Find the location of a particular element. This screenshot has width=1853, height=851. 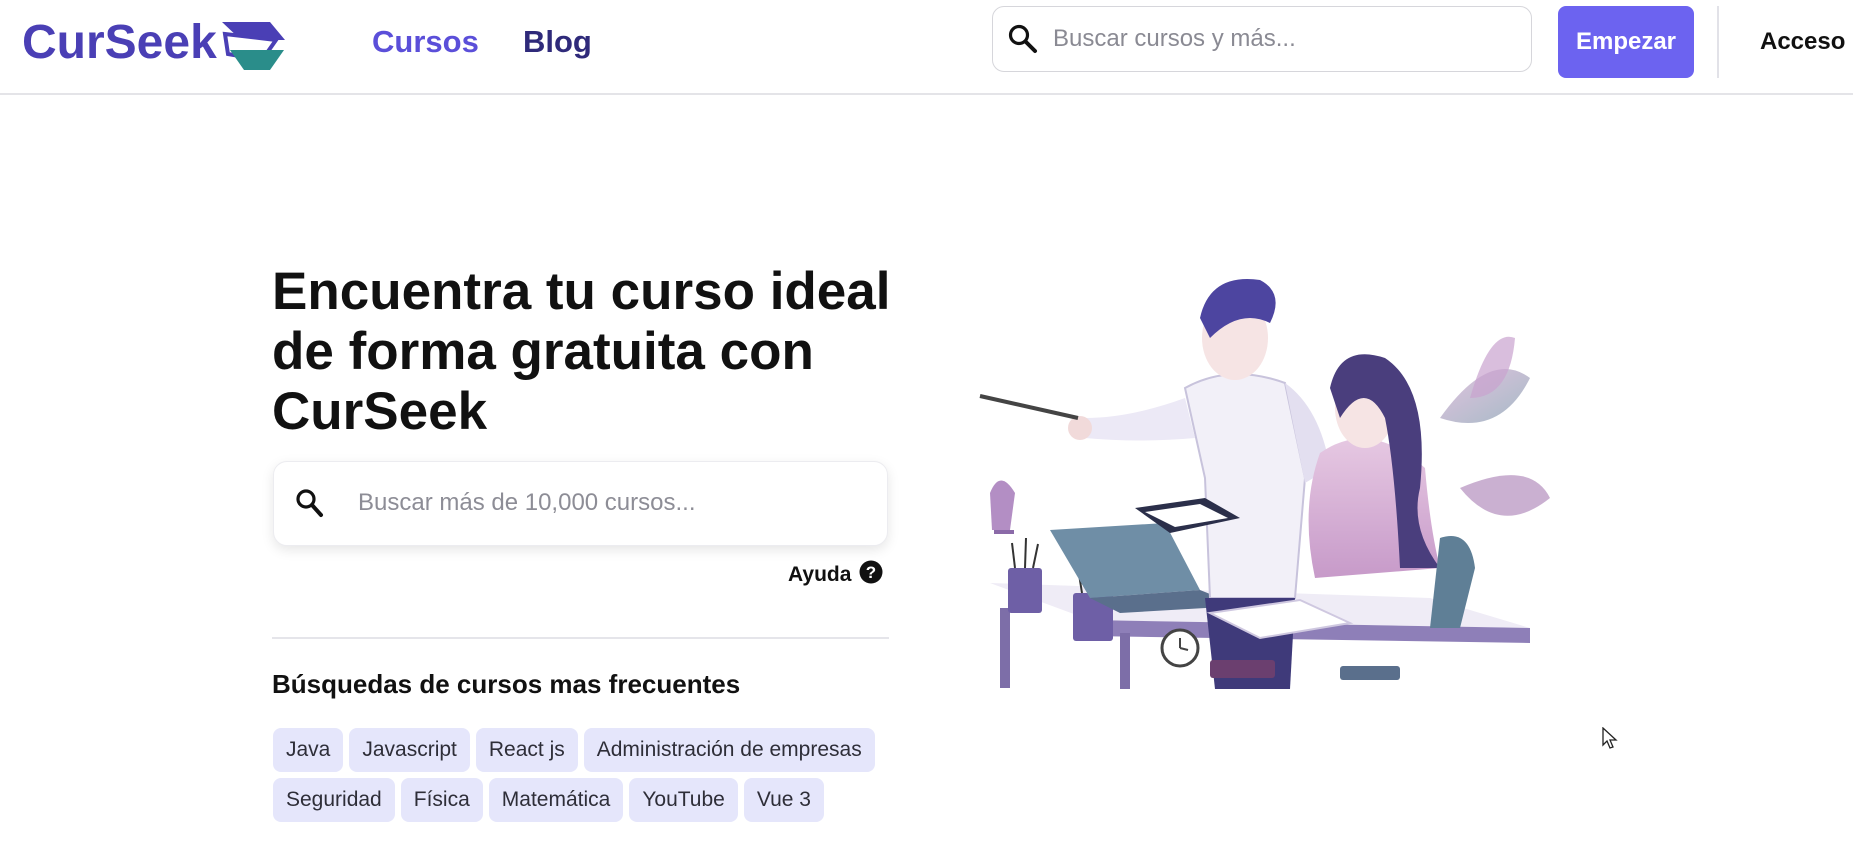

chip-matematica: Matemática is located at coordinates (556, 800).